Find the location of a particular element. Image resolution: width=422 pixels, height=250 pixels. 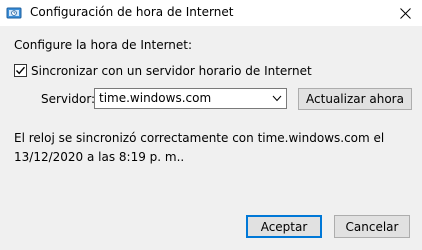

server-label: Servidor: is located at coordinates (68, 99).